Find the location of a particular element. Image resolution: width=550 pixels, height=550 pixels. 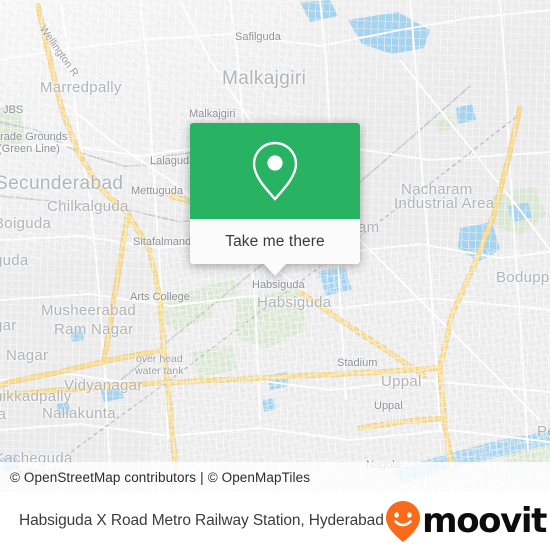

location-popup: Take me there is located at coordinates (275, 199).